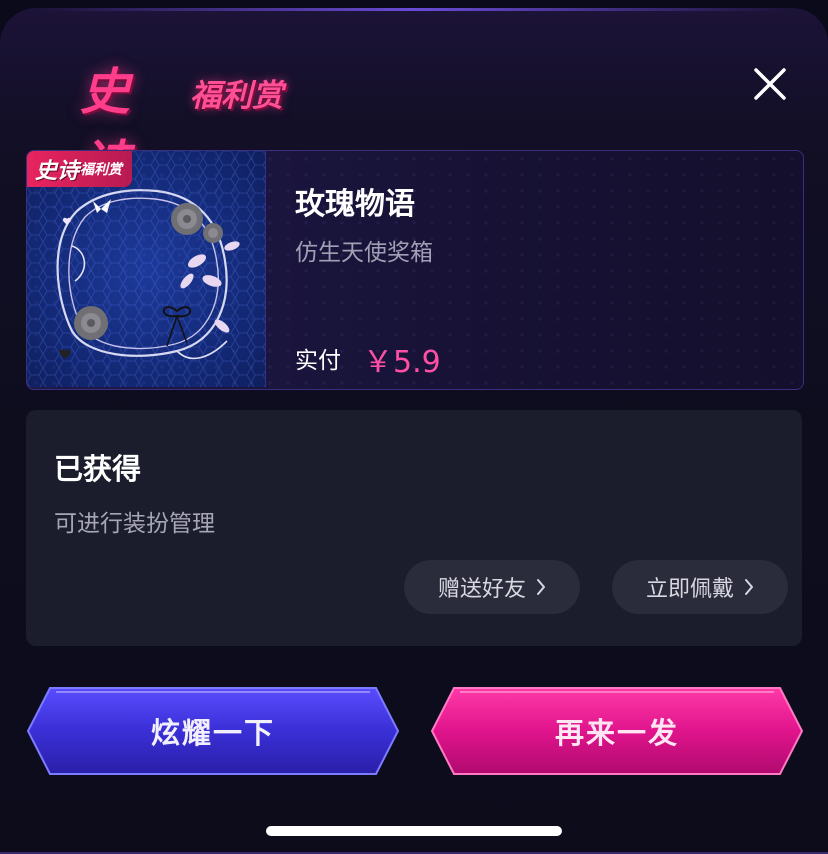 This screenshot has height=854, width=828. I want to click on paid-label: 实付, so click(318, 361).